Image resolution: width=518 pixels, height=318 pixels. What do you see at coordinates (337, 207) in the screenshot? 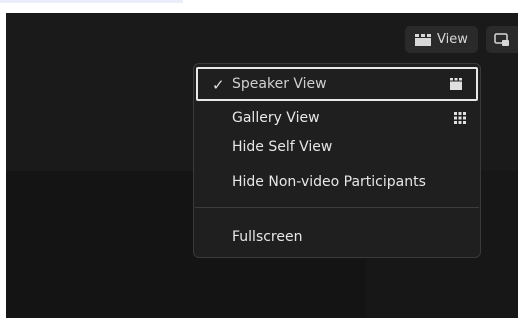
I see `menu-divider` at bounding box center [337, 207].